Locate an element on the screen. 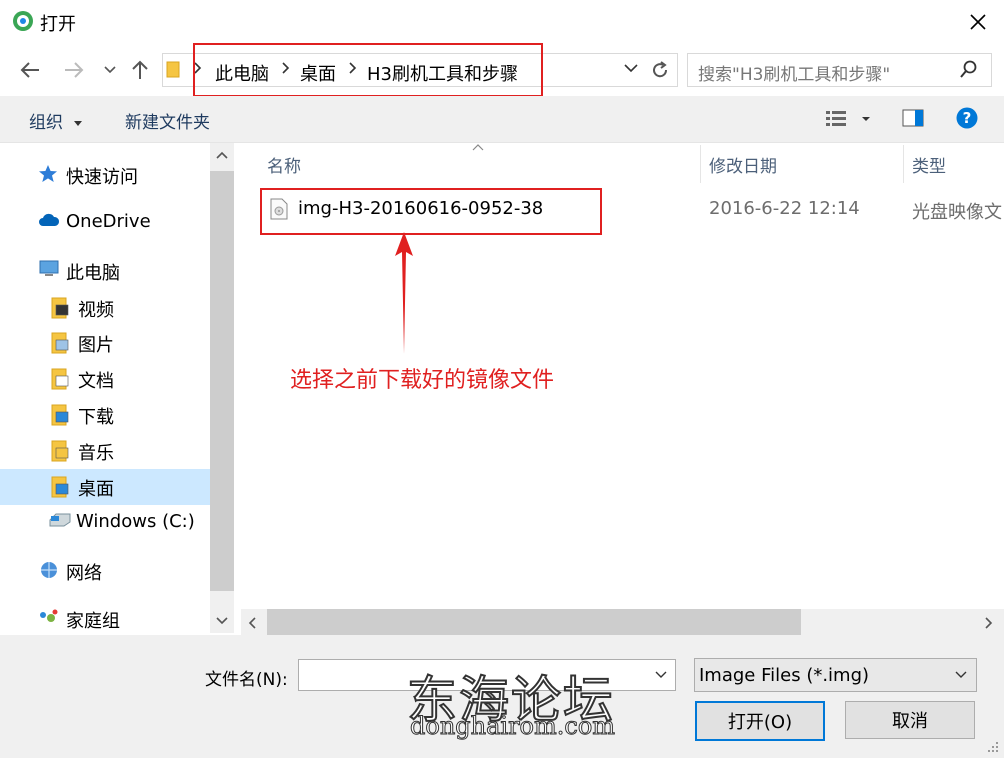 Image resolution: width=1004 pixels, height=758 pixels. search-placeholder: 搜索"H3刷机工具和步骤" is located at coordinates (794, 75).